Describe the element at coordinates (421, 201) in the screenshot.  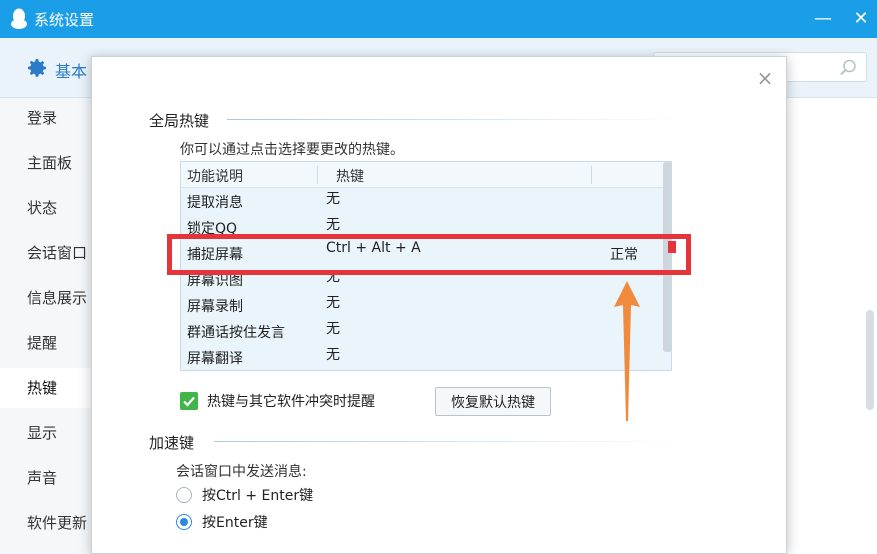
I see `table-row: 提取消息 无` at that location.